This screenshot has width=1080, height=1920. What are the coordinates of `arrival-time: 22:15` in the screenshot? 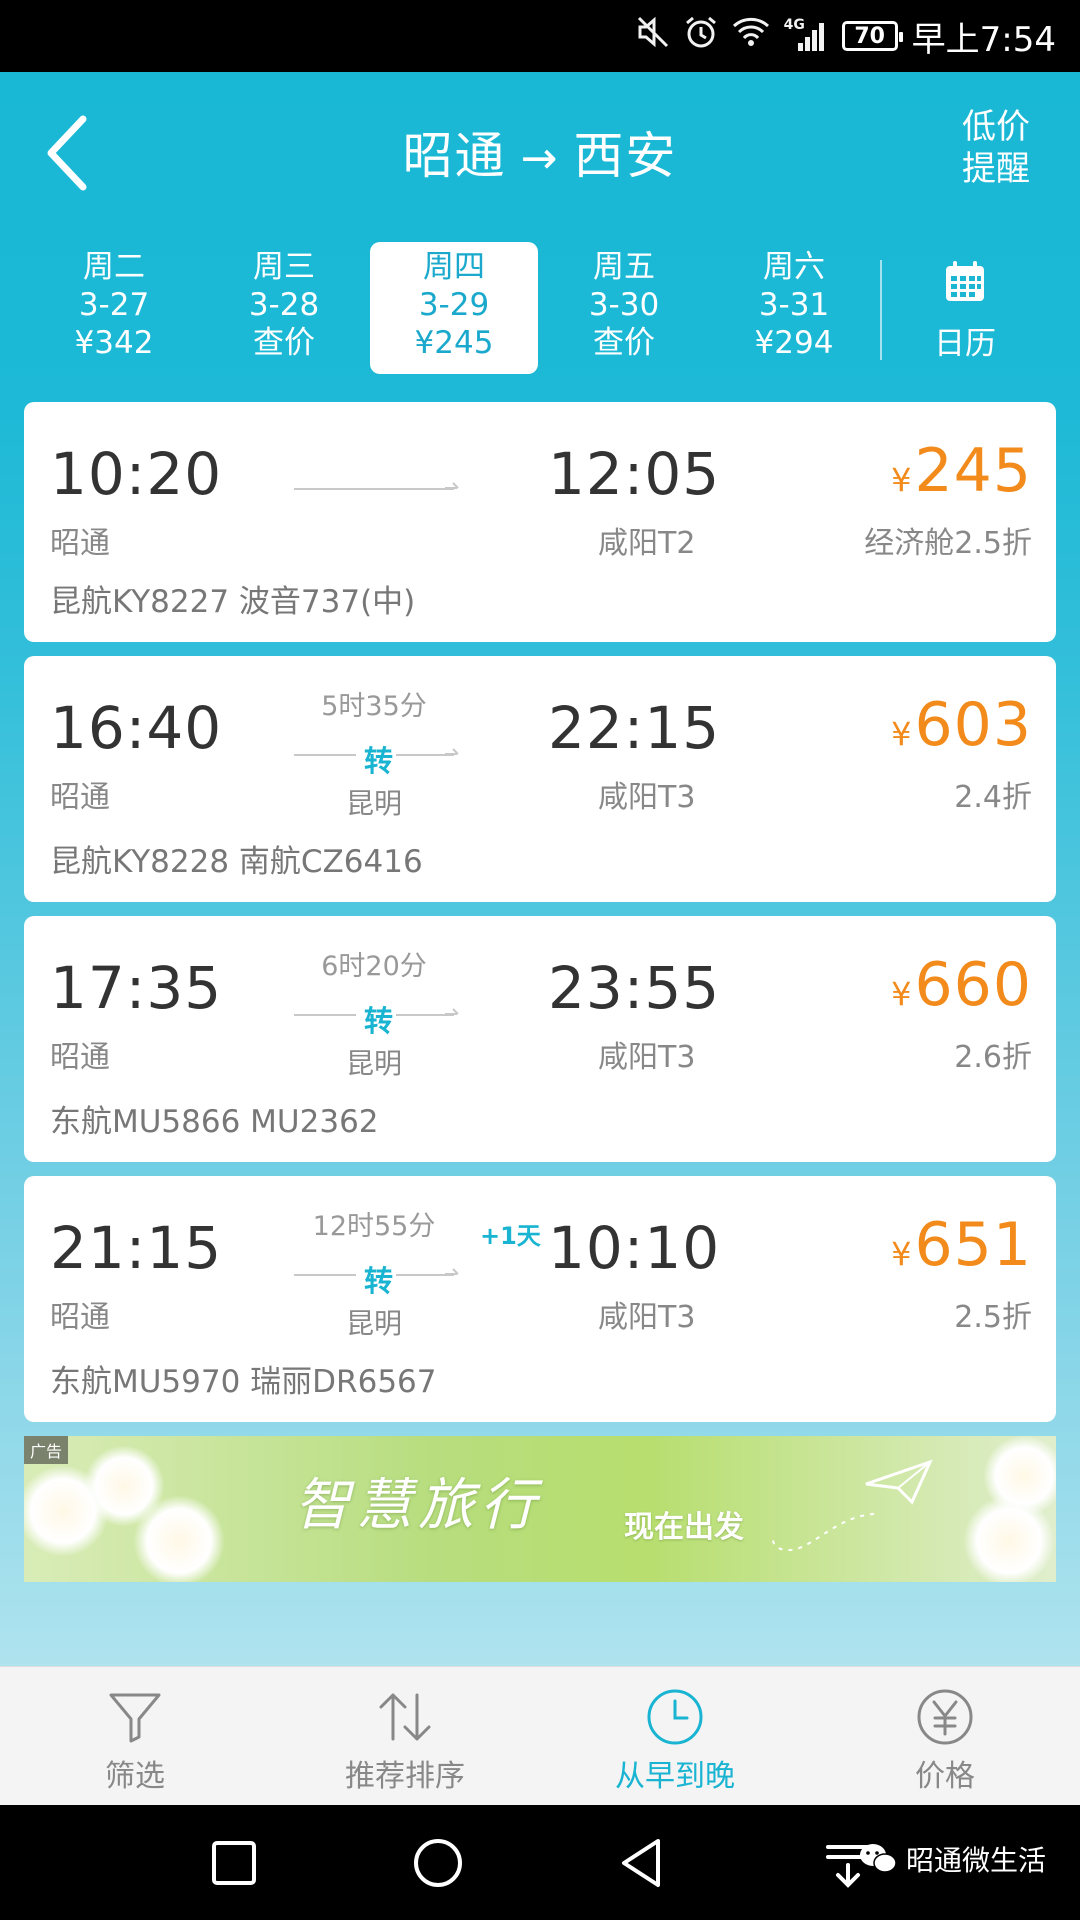 It's located at (634, 728).